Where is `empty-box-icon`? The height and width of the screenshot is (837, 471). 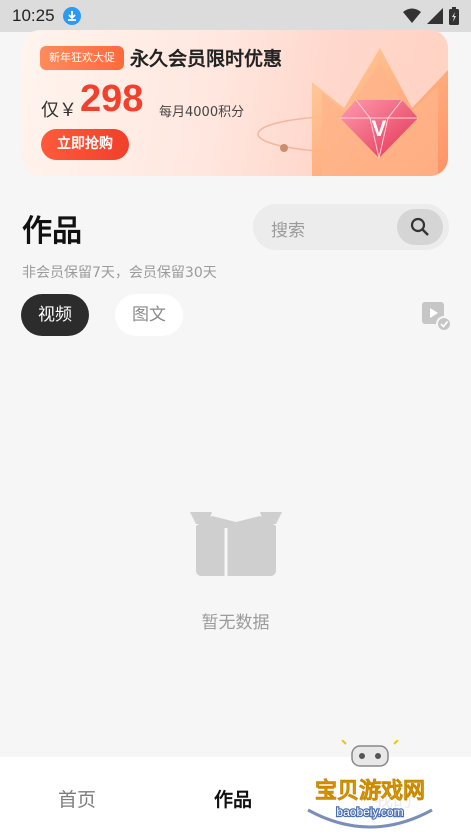 empty-box-icon is located at coordinates (236, 544).